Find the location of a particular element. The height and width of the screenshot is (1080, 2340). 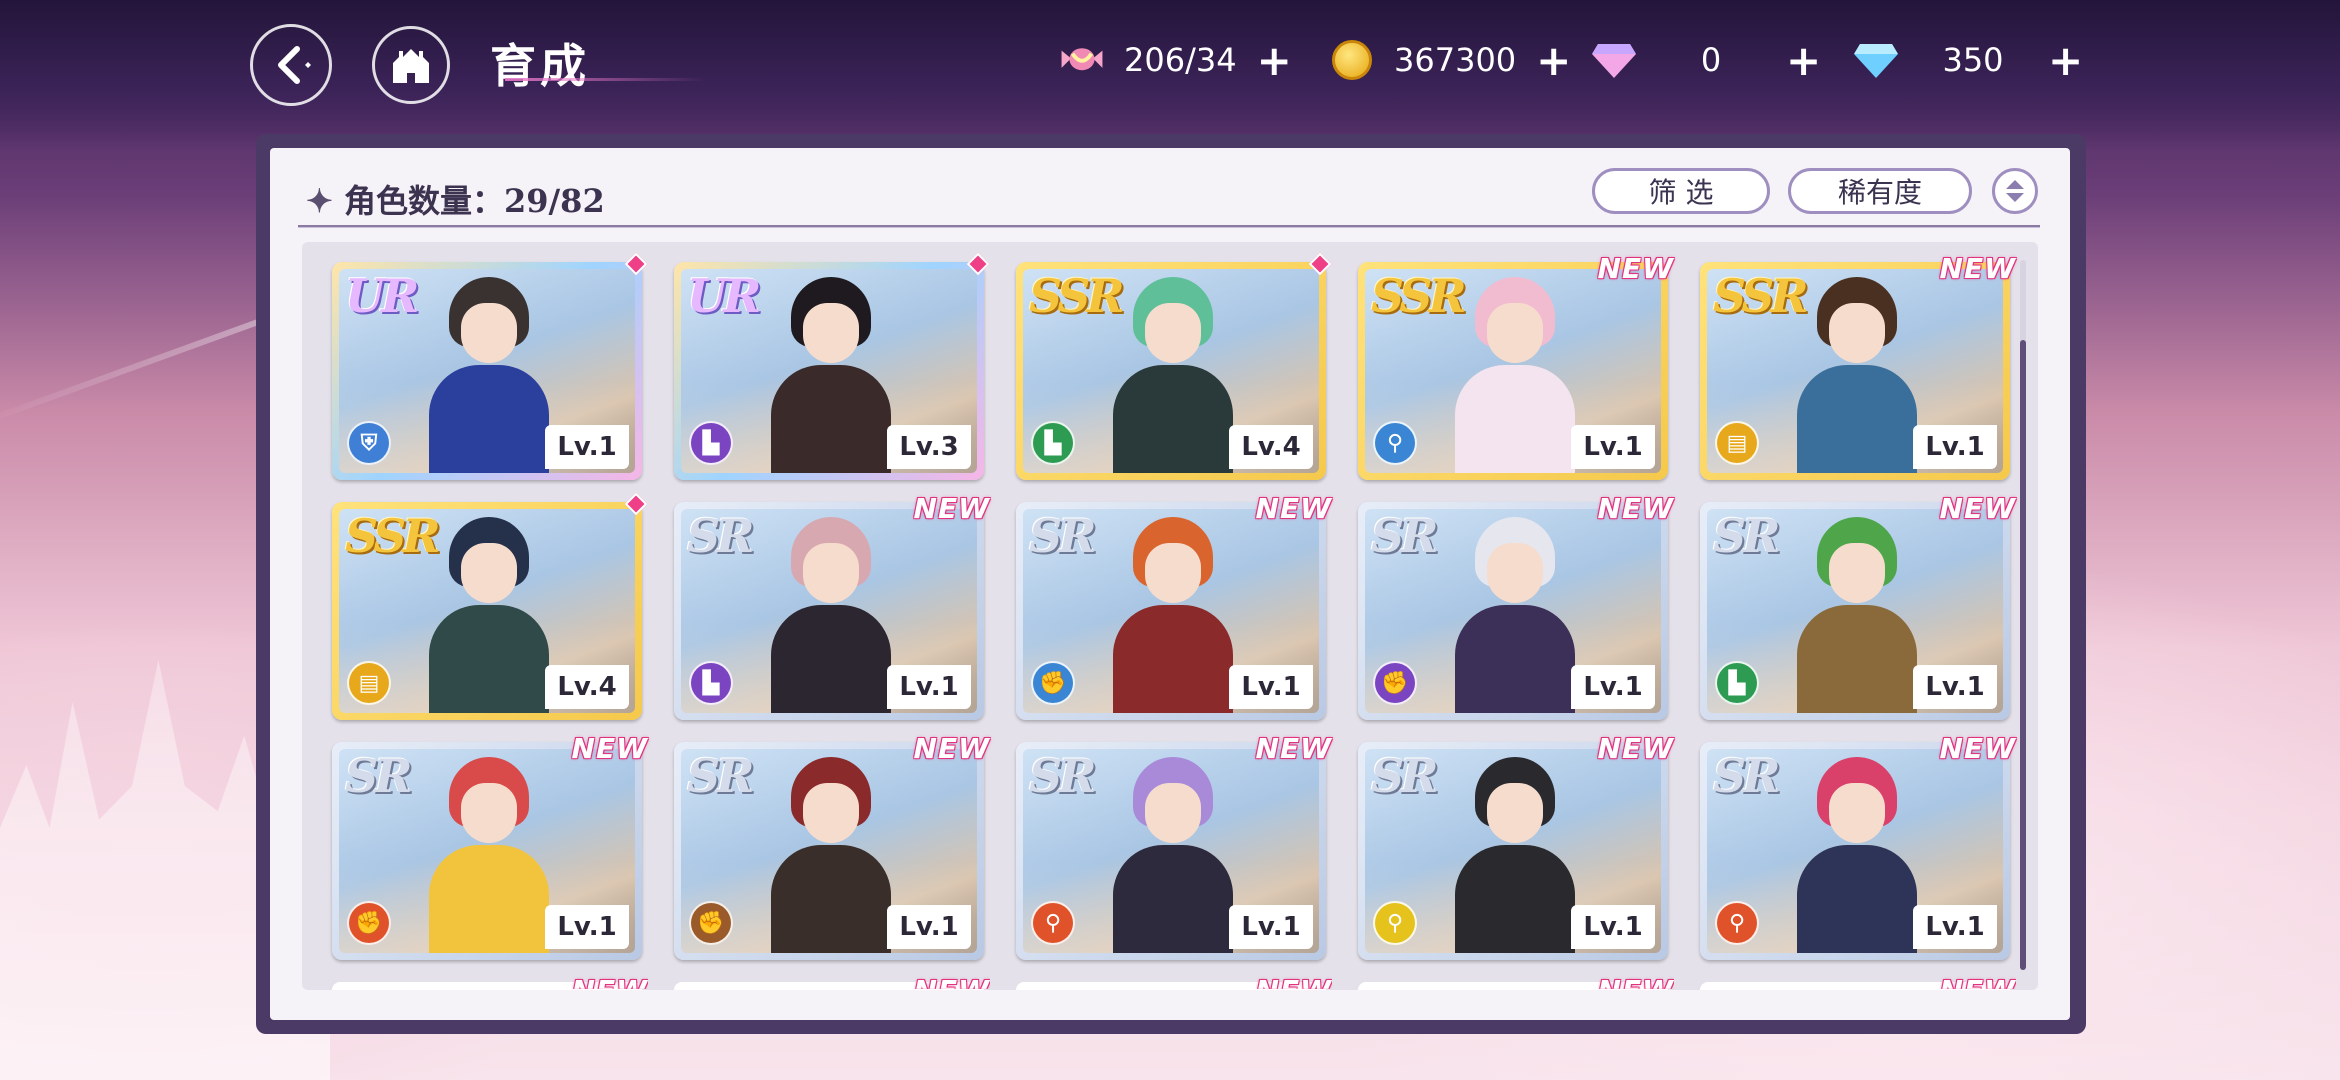

character-card: UR ⛨ Lv.1 is located at coordinates (490, 366).